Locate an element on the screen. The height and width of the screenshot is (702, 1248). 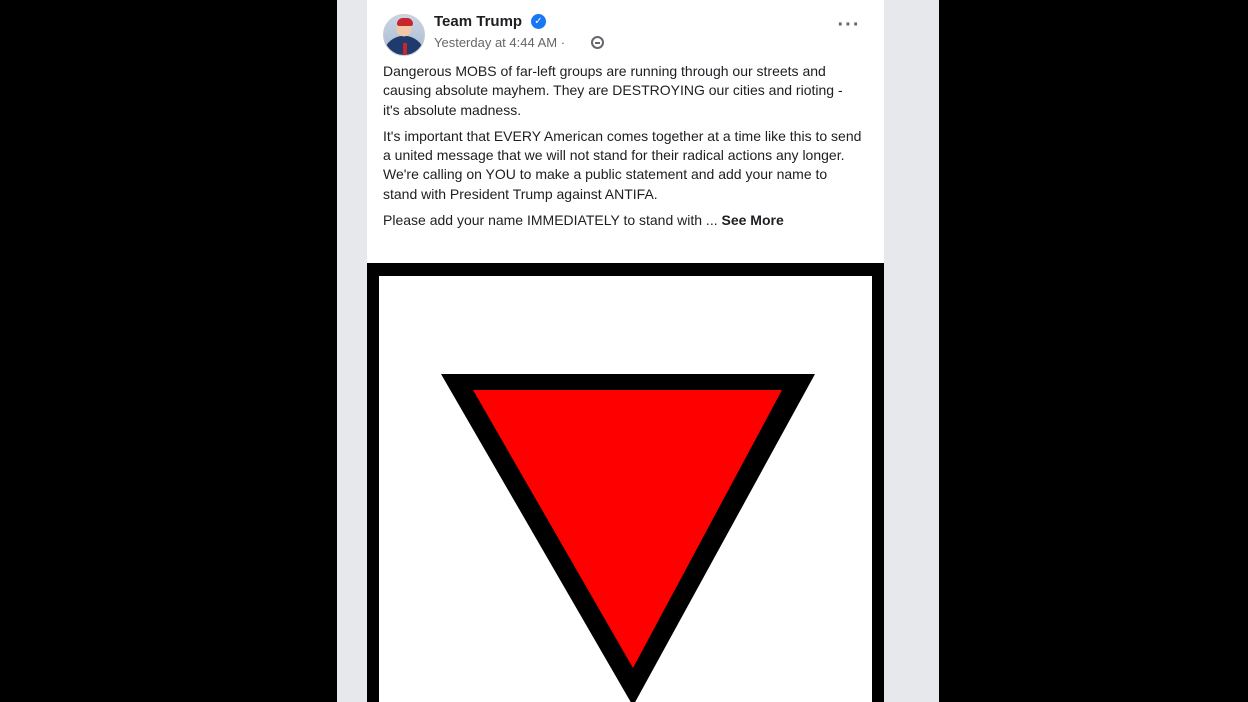
see-more-link: See More is located at coordinates (753, 220).